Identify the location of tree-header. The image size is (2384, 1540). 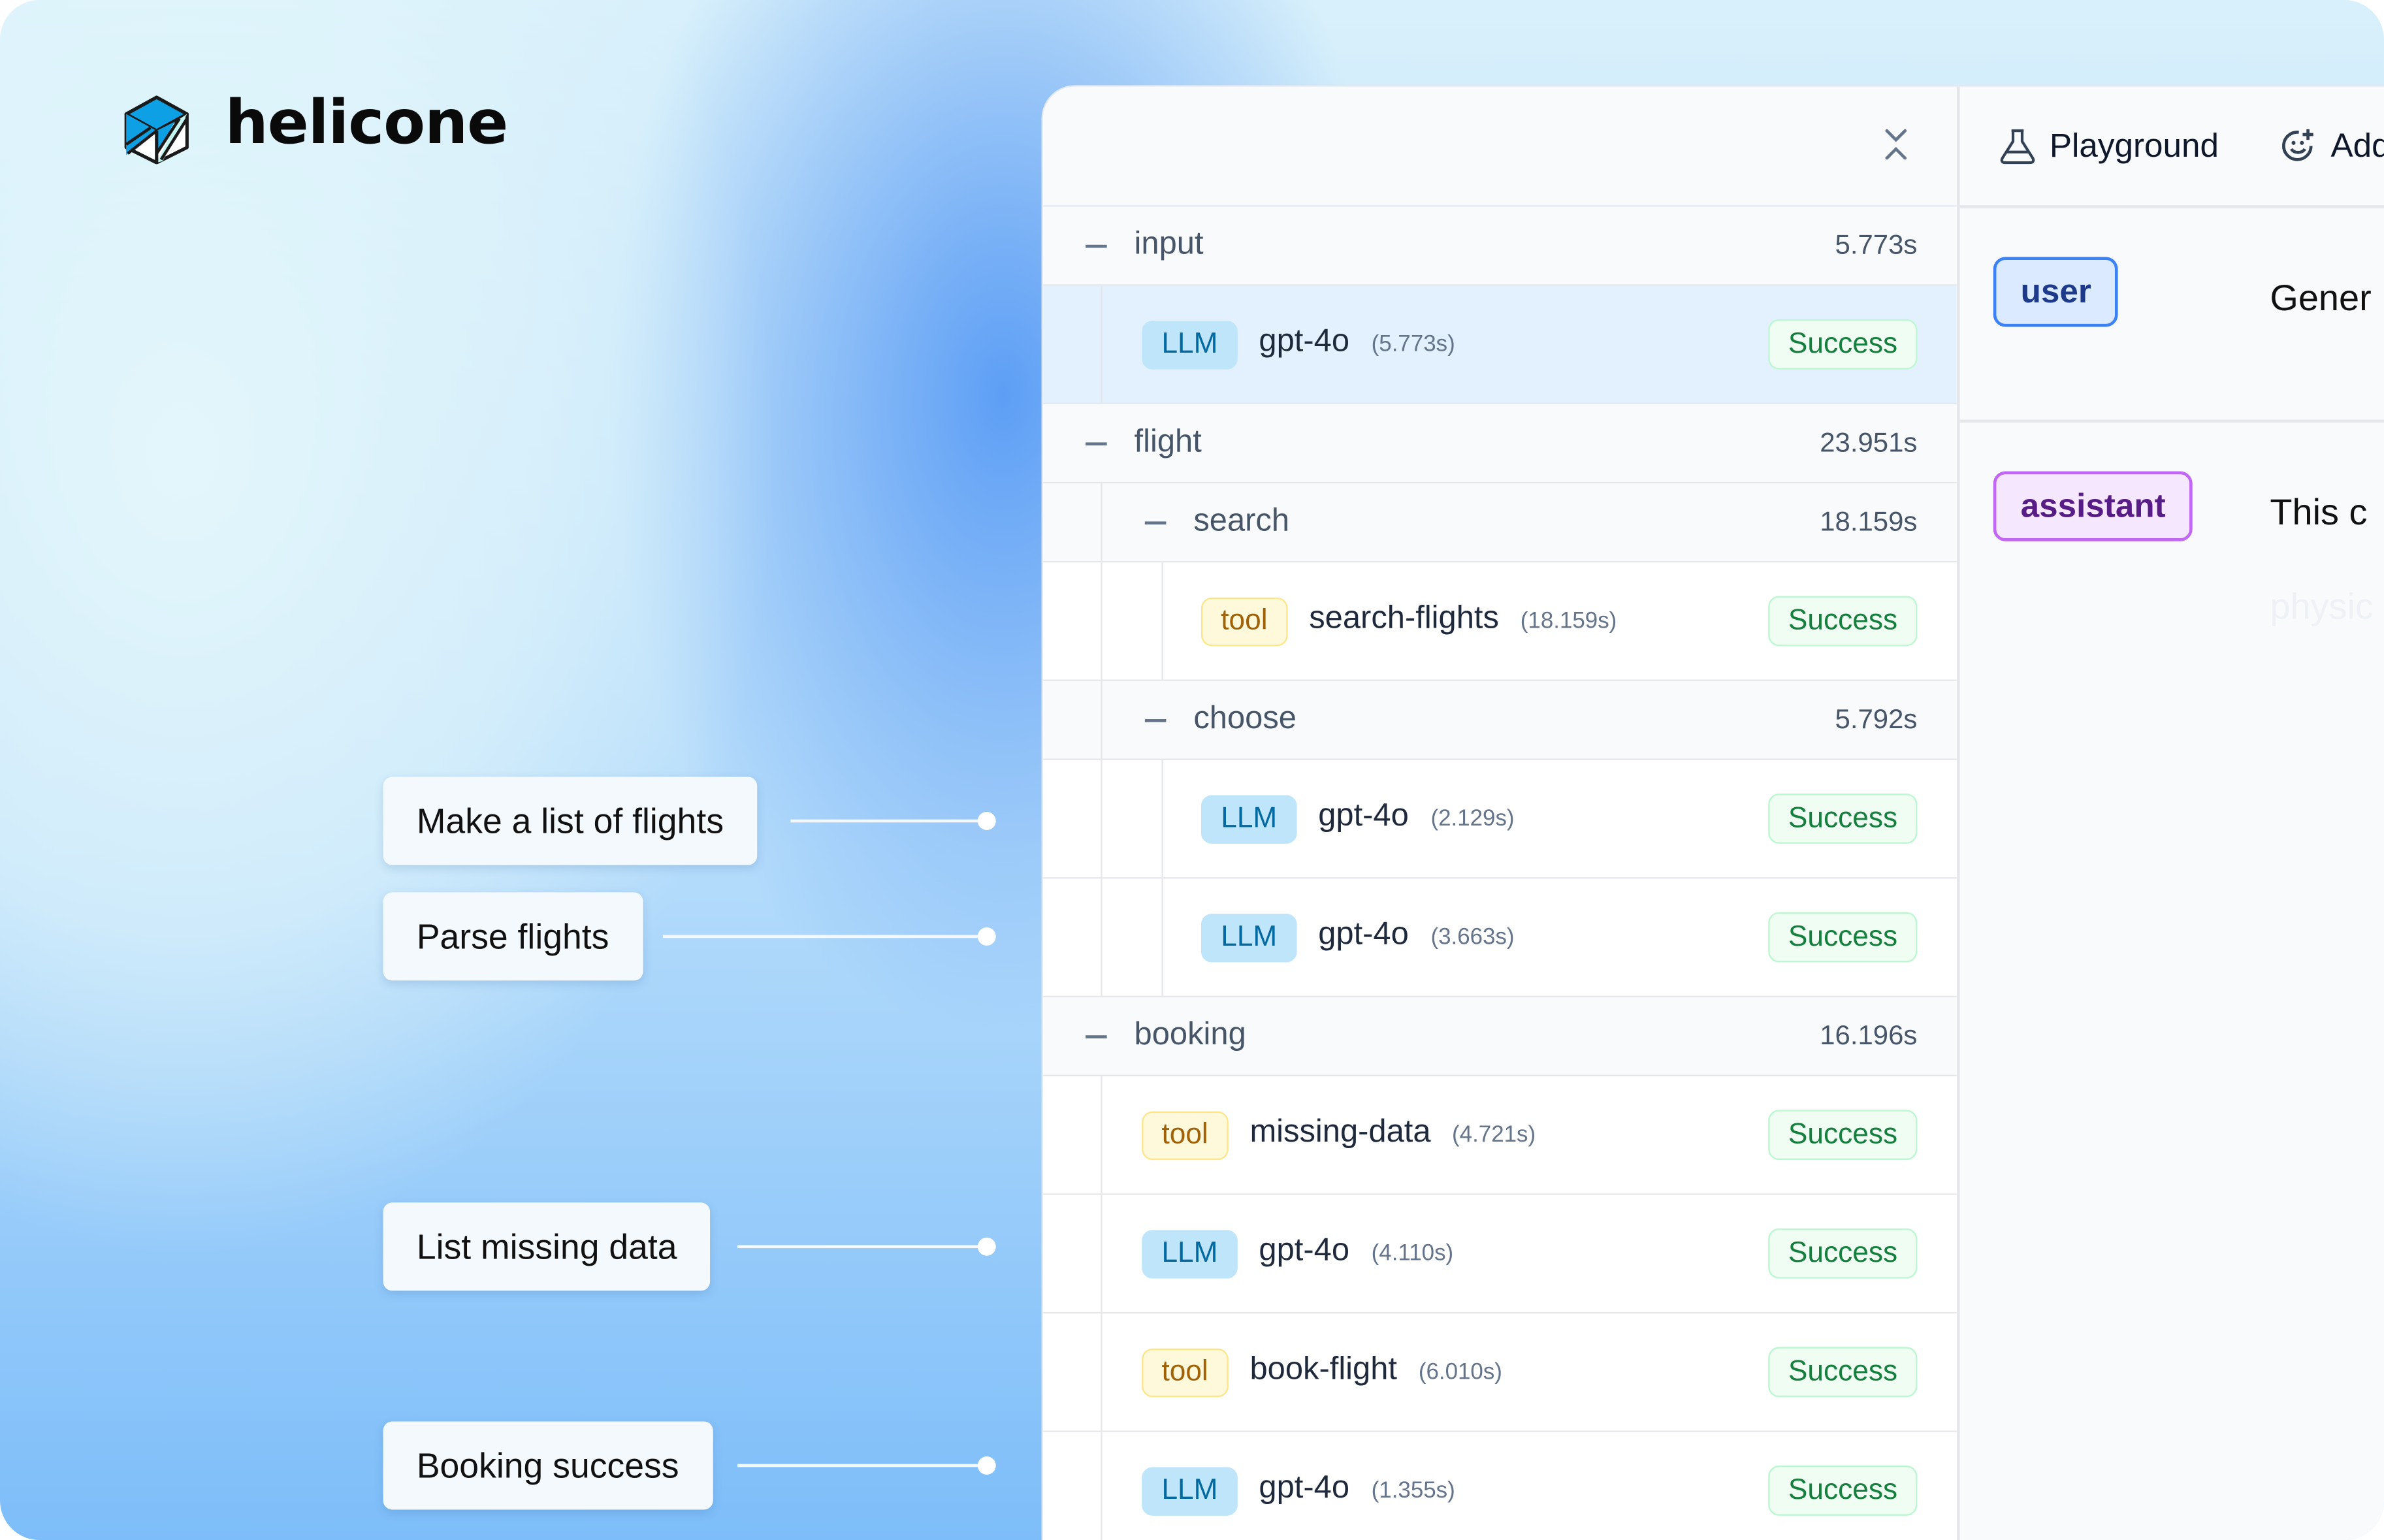
(1499, 147).